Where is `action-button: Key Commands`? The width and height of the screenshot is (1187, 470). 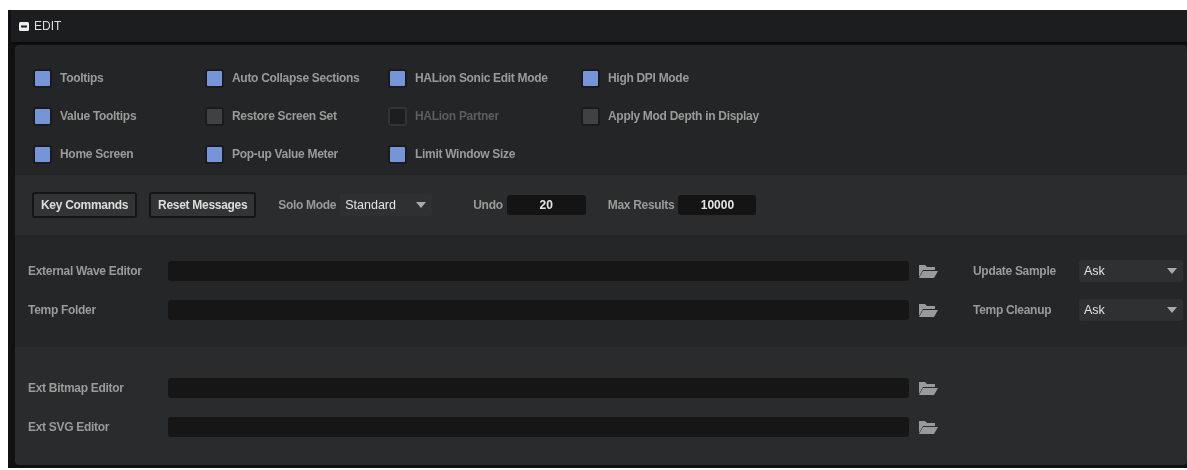
action-button: Key Commands is located at coordinates (85, 205).